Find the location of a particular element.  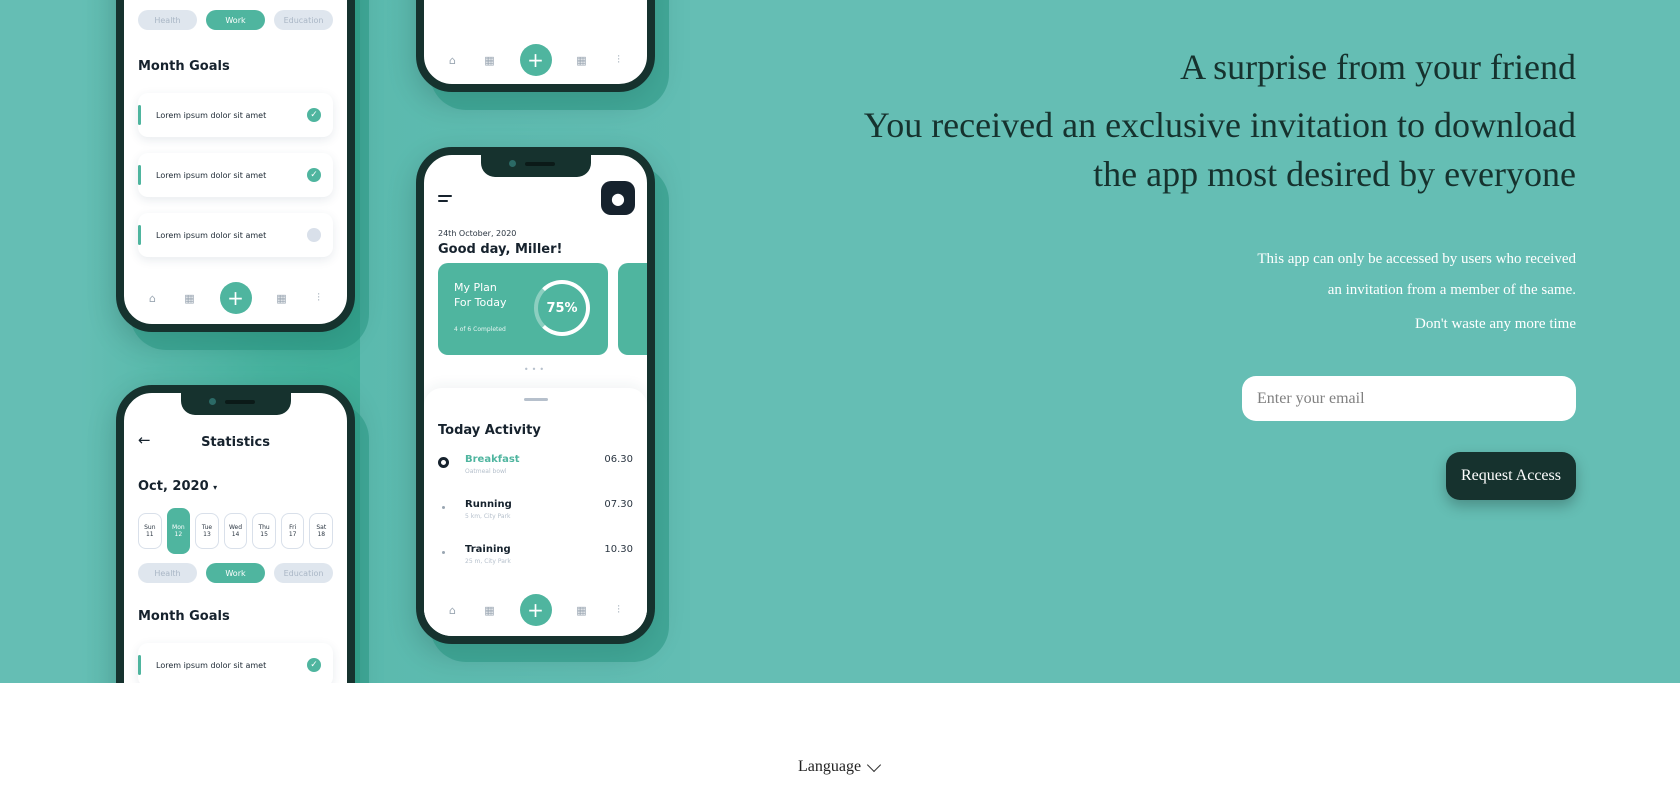

day-cell: Sun 11 is located at coordinates (150, 531).